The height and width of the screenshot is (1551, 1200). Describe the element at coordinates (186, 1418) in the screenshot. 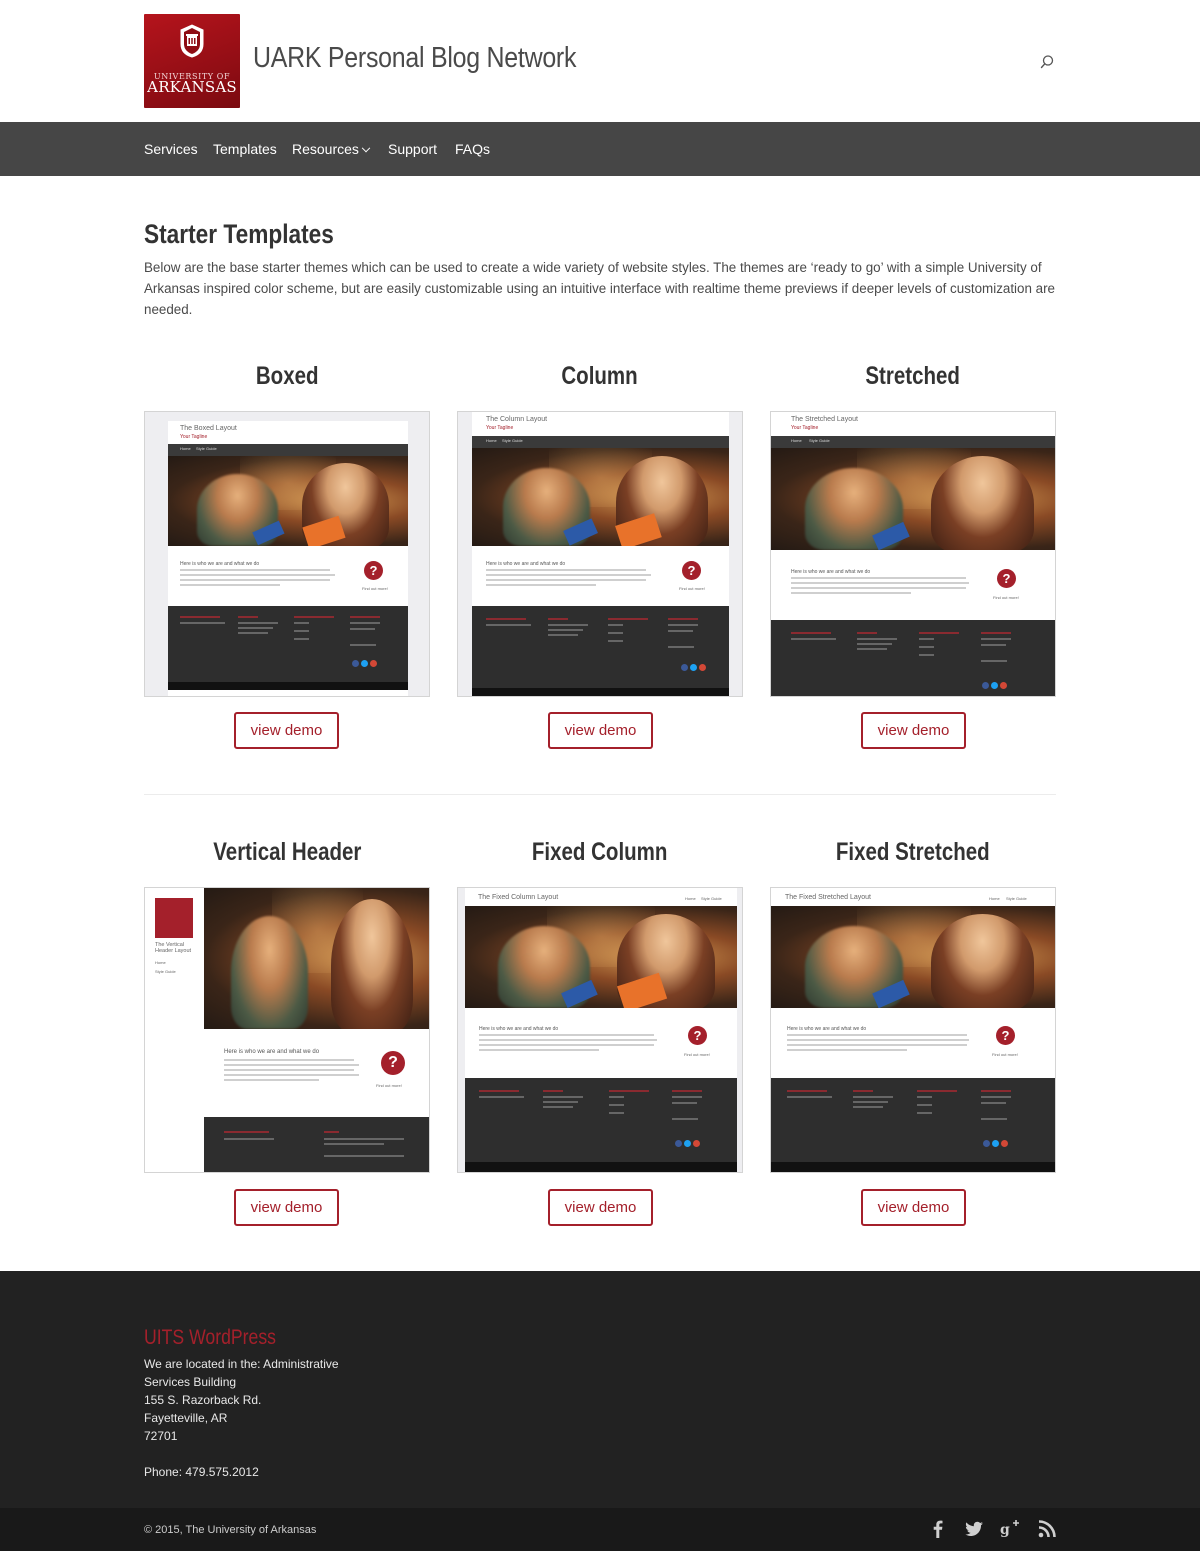

I see `footer-address-line: Fayetteville, AR` at that location.